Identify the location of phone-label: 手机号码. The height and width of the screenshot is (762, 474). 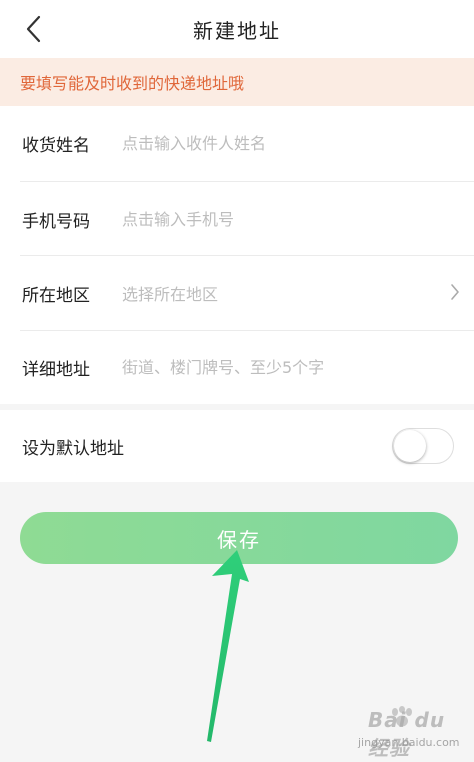
(56, 221).